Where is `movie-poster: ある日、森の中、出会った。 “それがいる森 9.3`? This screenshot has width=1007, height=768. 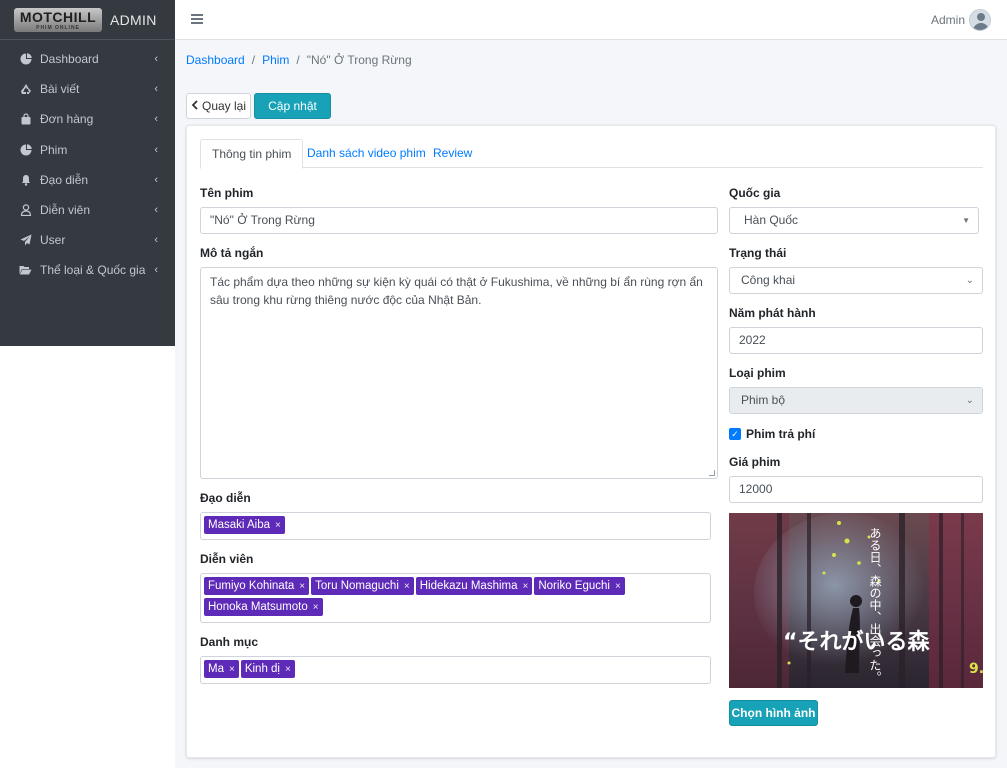
movie-poster: ある日、森の中、出会った。 “それがいる森 9.3 is located at coordinates (856, 600).